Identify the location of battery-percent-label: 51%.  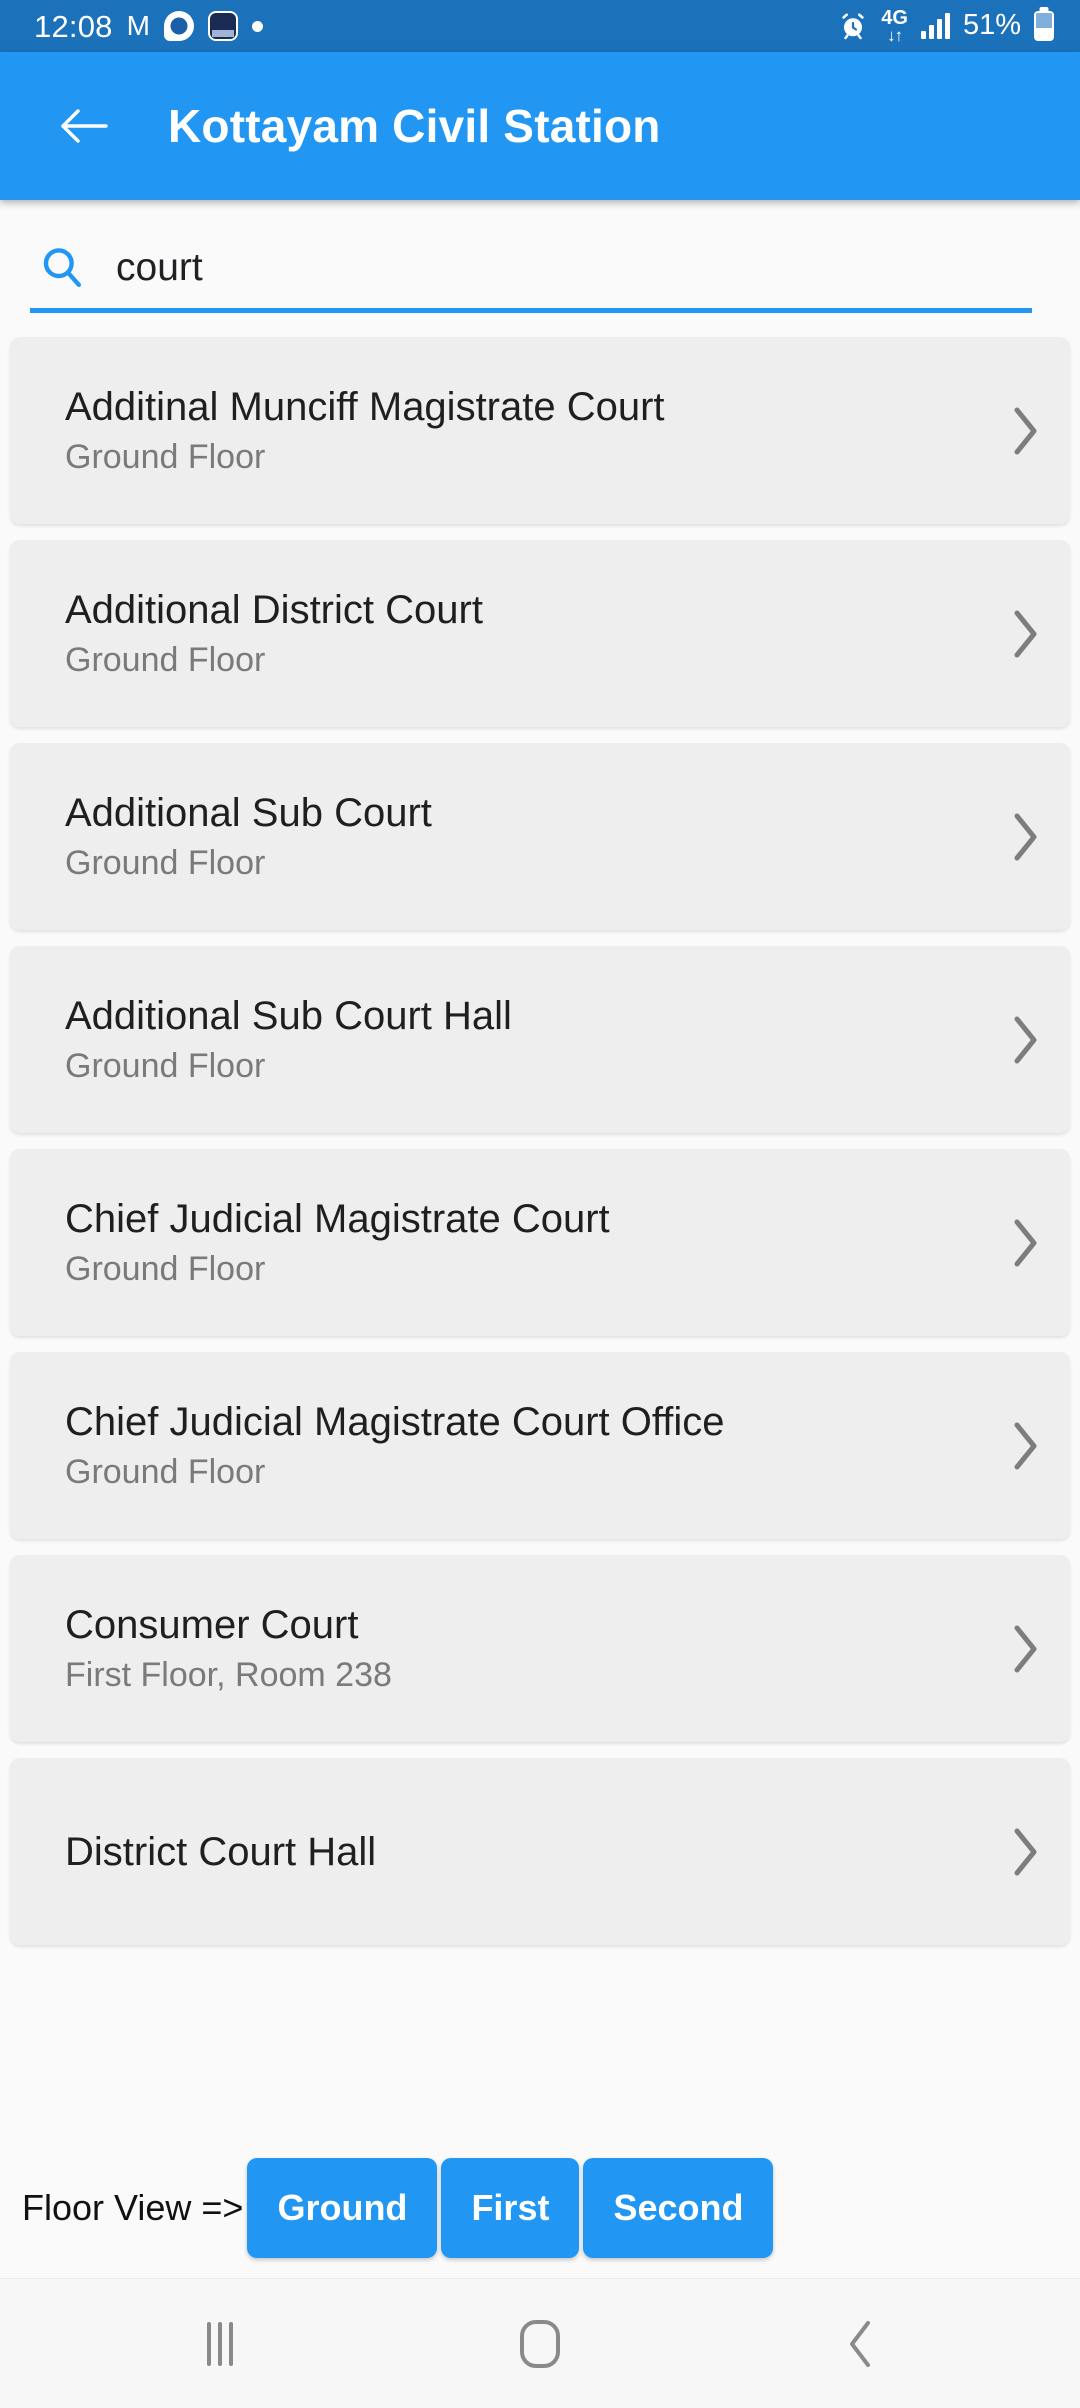
(991, 25).